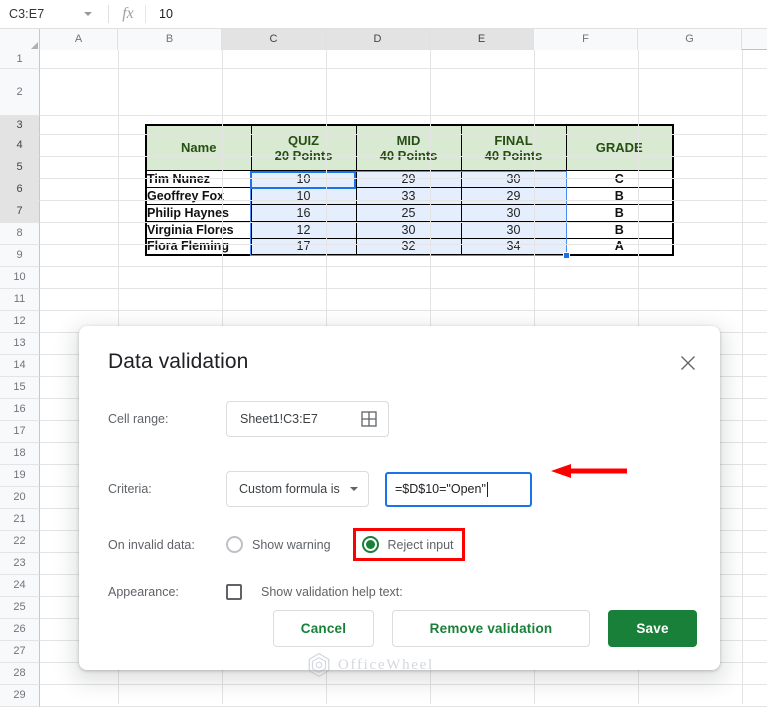 The image size is (767, 707). Describe the element at coordinates (198, 229) in the screenshot. I see `cell-name: Virginia Flores` at that location.